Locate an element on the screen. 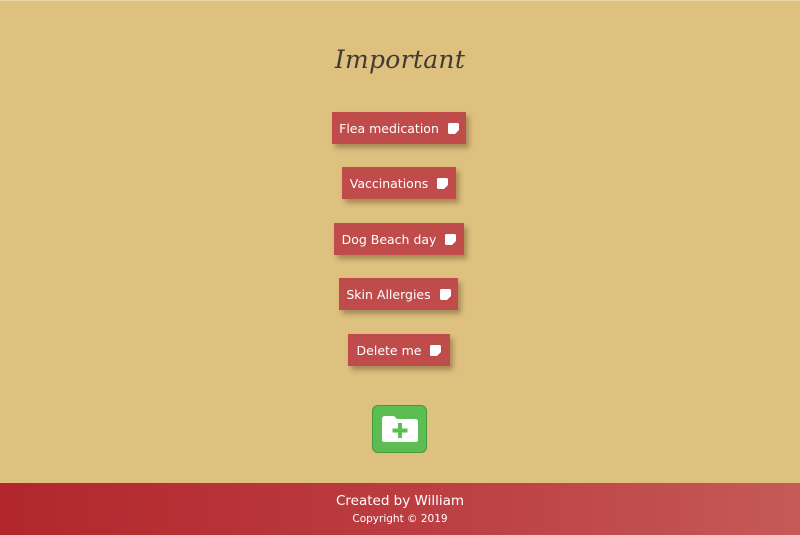 The image size is (800, 535). footer: Created by William Copyright © 2019 is located at coordinates (400, 509).